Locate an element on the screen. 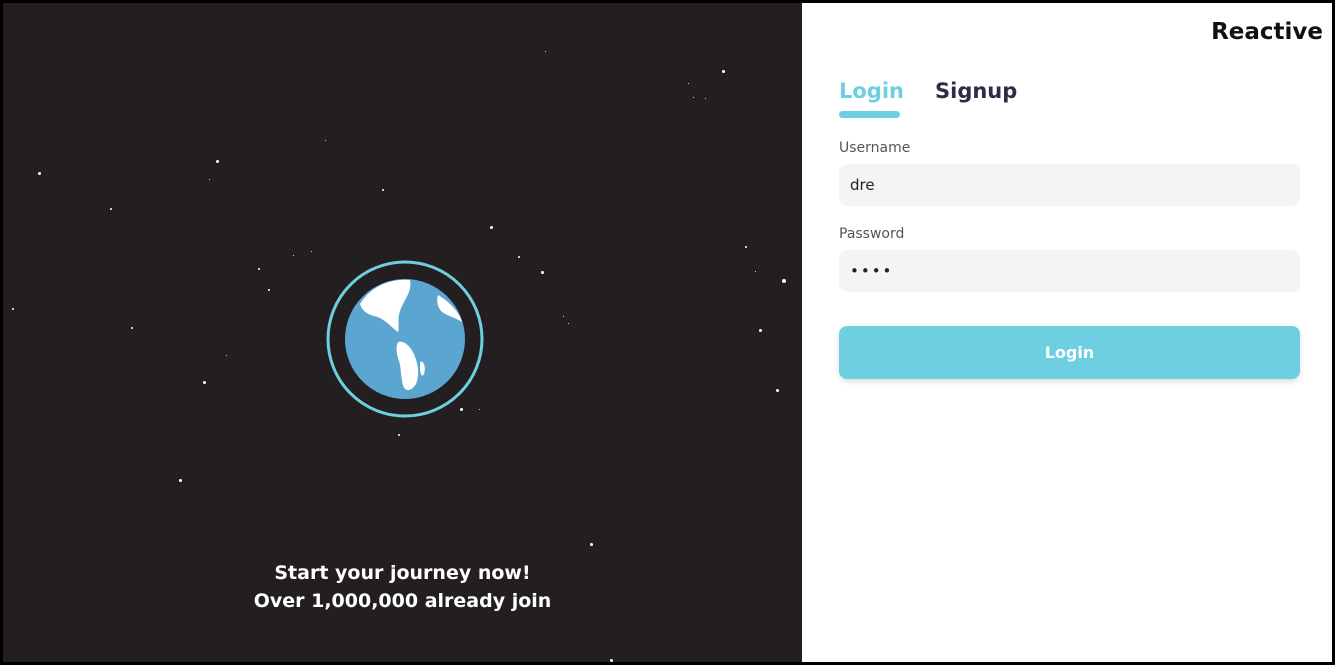  tab-login: Login is located at coordinates (871, 91).